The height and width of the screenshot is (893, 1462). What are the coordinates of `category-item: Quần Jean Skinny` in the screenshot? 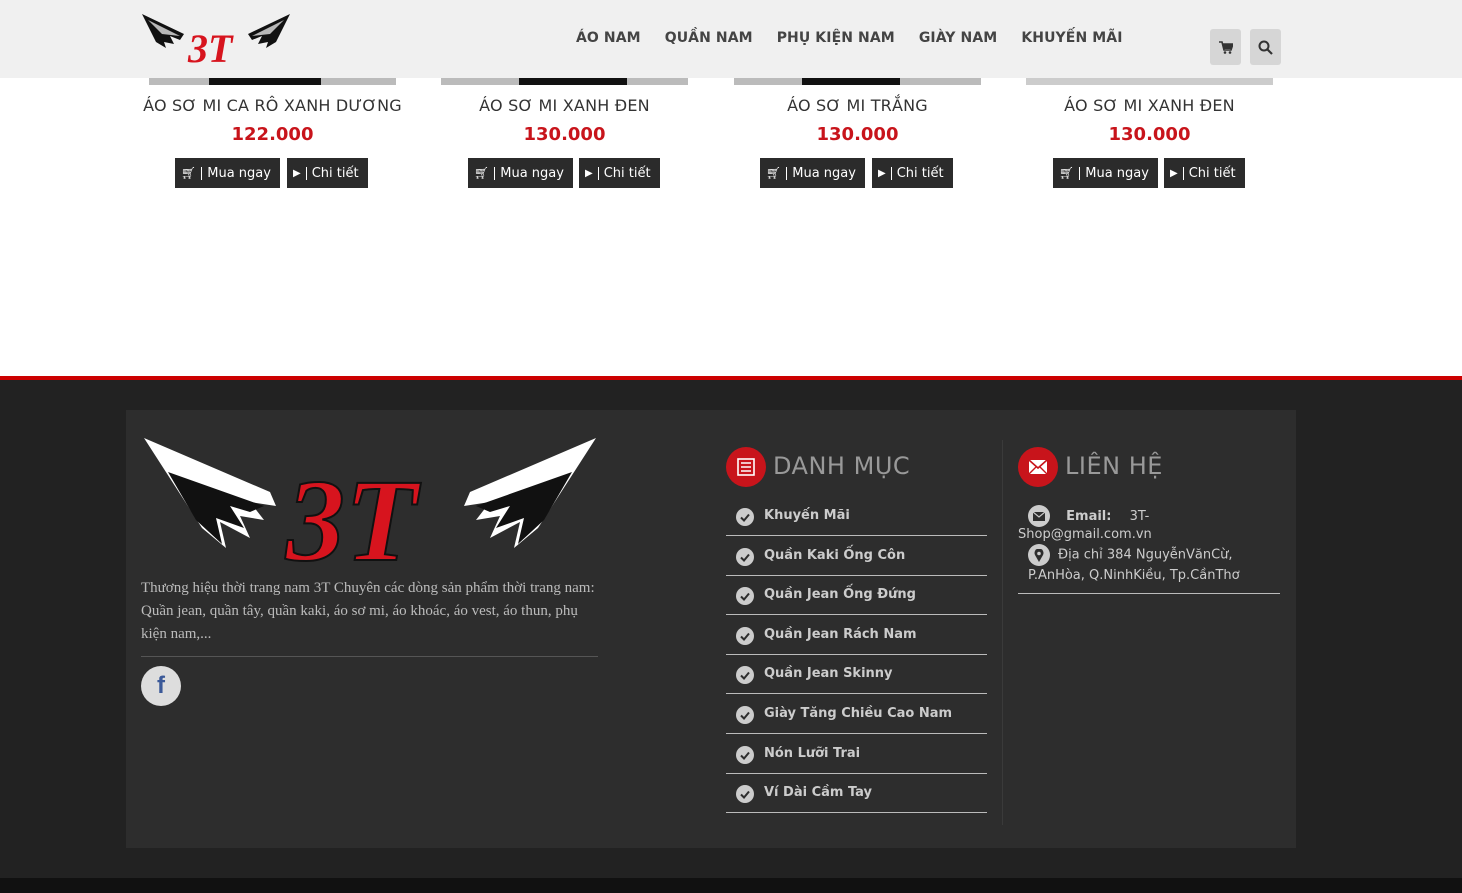 It's located at (856, 674).